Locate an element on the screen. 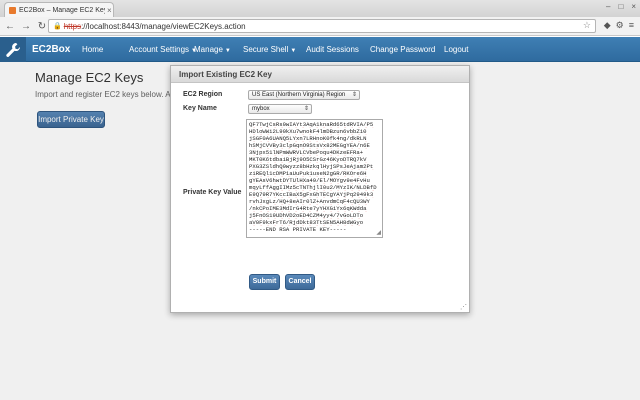  private-key-line: j5FnOS19UDhVD2oED4CZM4yy4/7vGoLDTo is located at coordinates (306, 215).